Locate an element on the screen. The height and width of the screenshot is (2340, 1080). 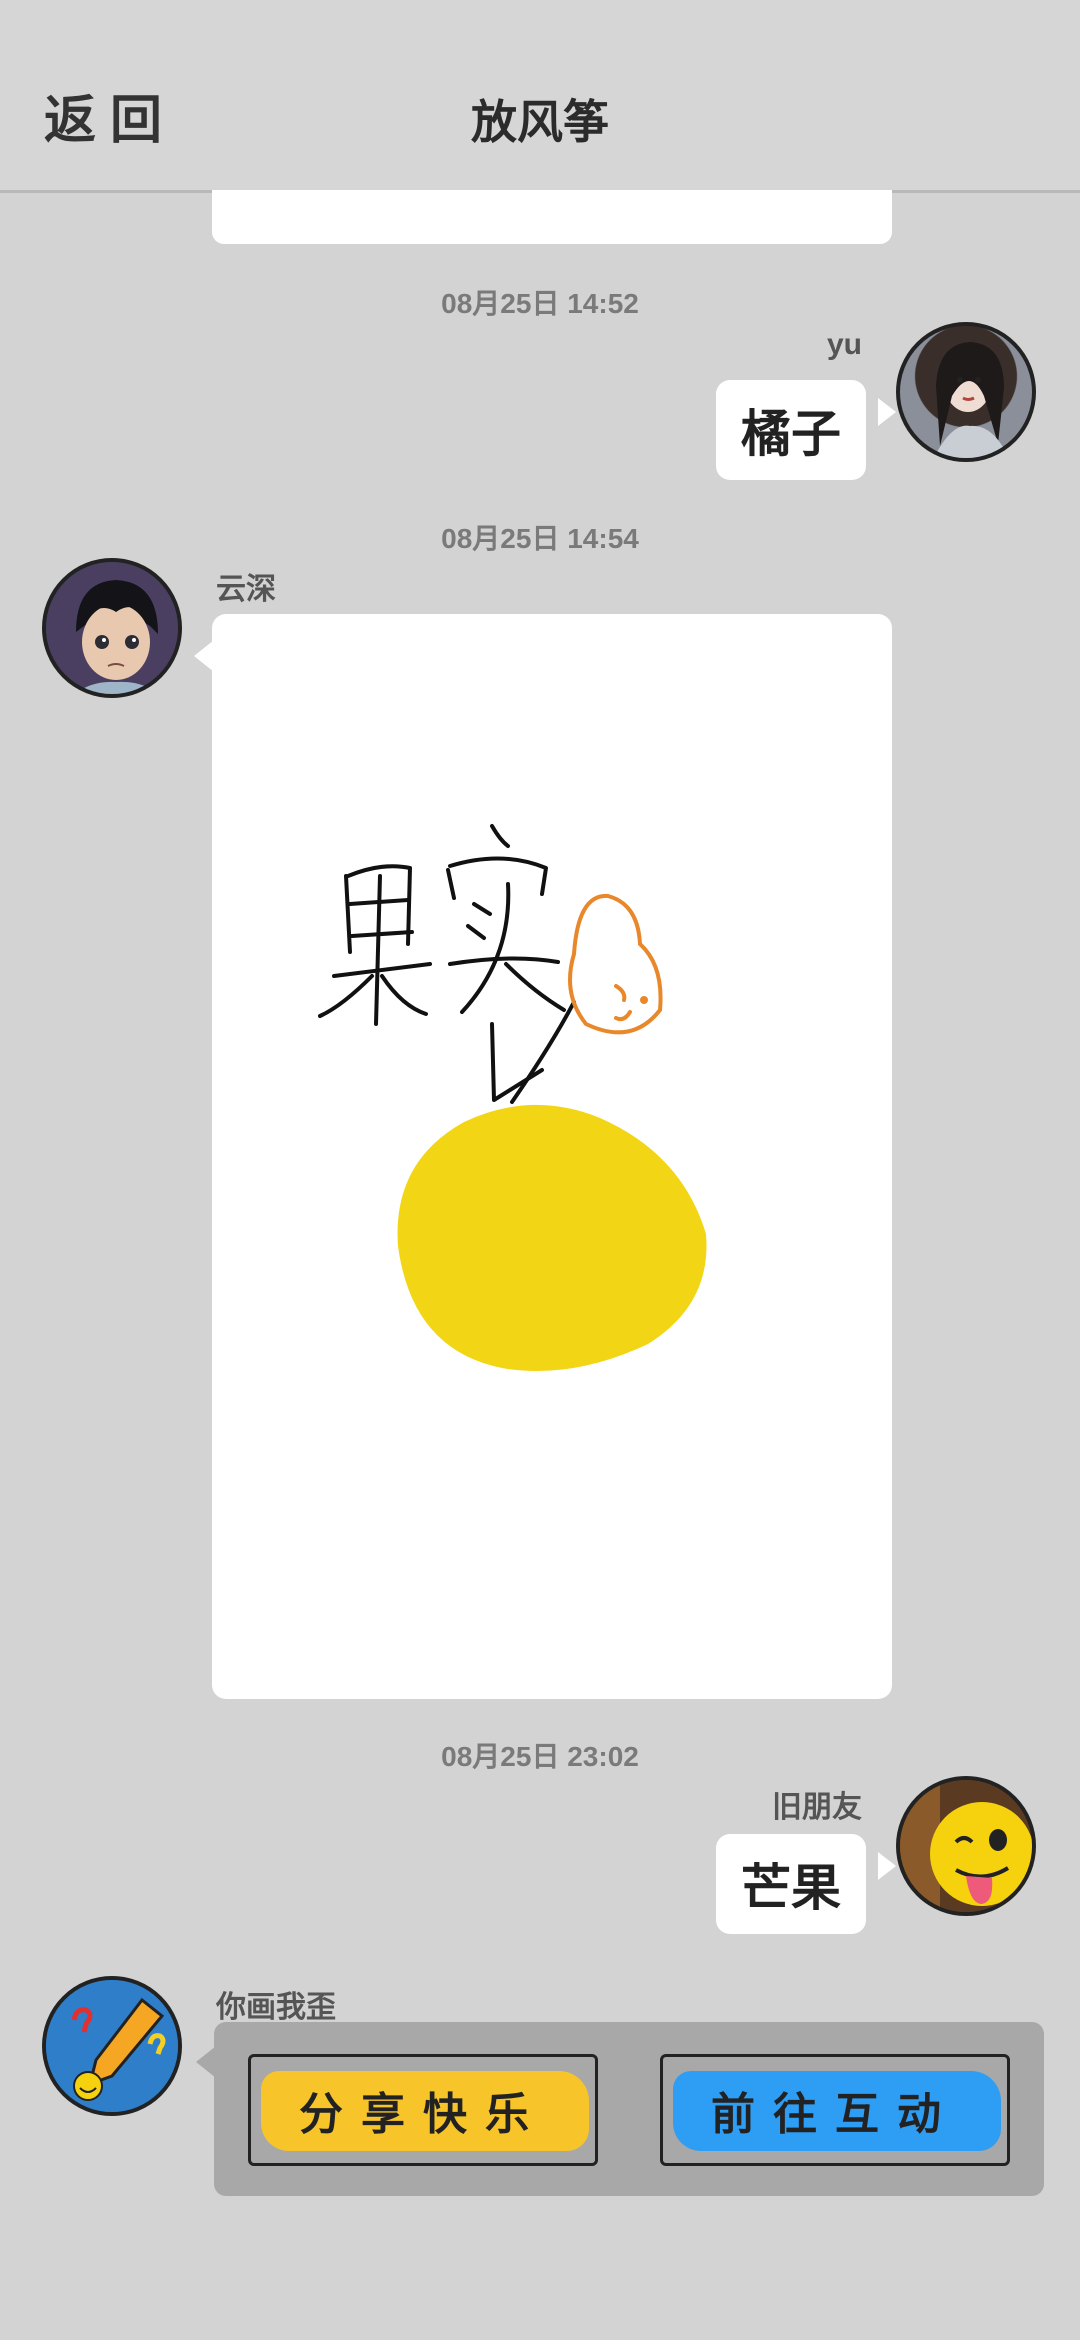
message-bubble: 芒果 is located at coordinates (791, 1884).